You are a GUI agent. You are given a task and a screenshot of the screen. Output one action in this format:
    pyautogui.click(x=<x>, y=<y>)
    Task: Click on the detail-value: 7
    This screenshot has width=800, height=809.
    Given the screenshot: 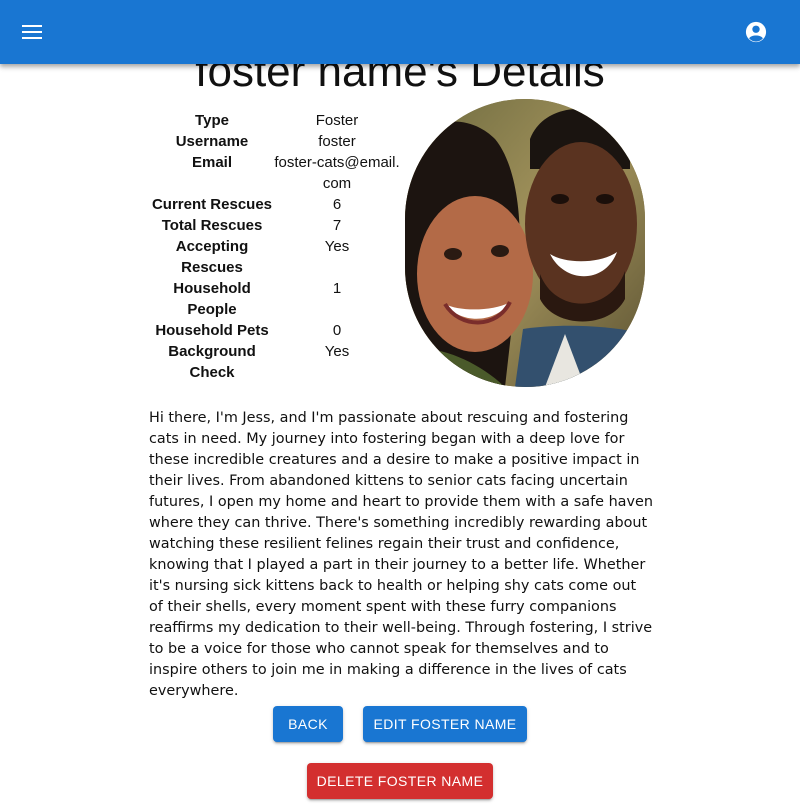 What is the action you would take?
    pyautogui.click(x=337, y=225)
    